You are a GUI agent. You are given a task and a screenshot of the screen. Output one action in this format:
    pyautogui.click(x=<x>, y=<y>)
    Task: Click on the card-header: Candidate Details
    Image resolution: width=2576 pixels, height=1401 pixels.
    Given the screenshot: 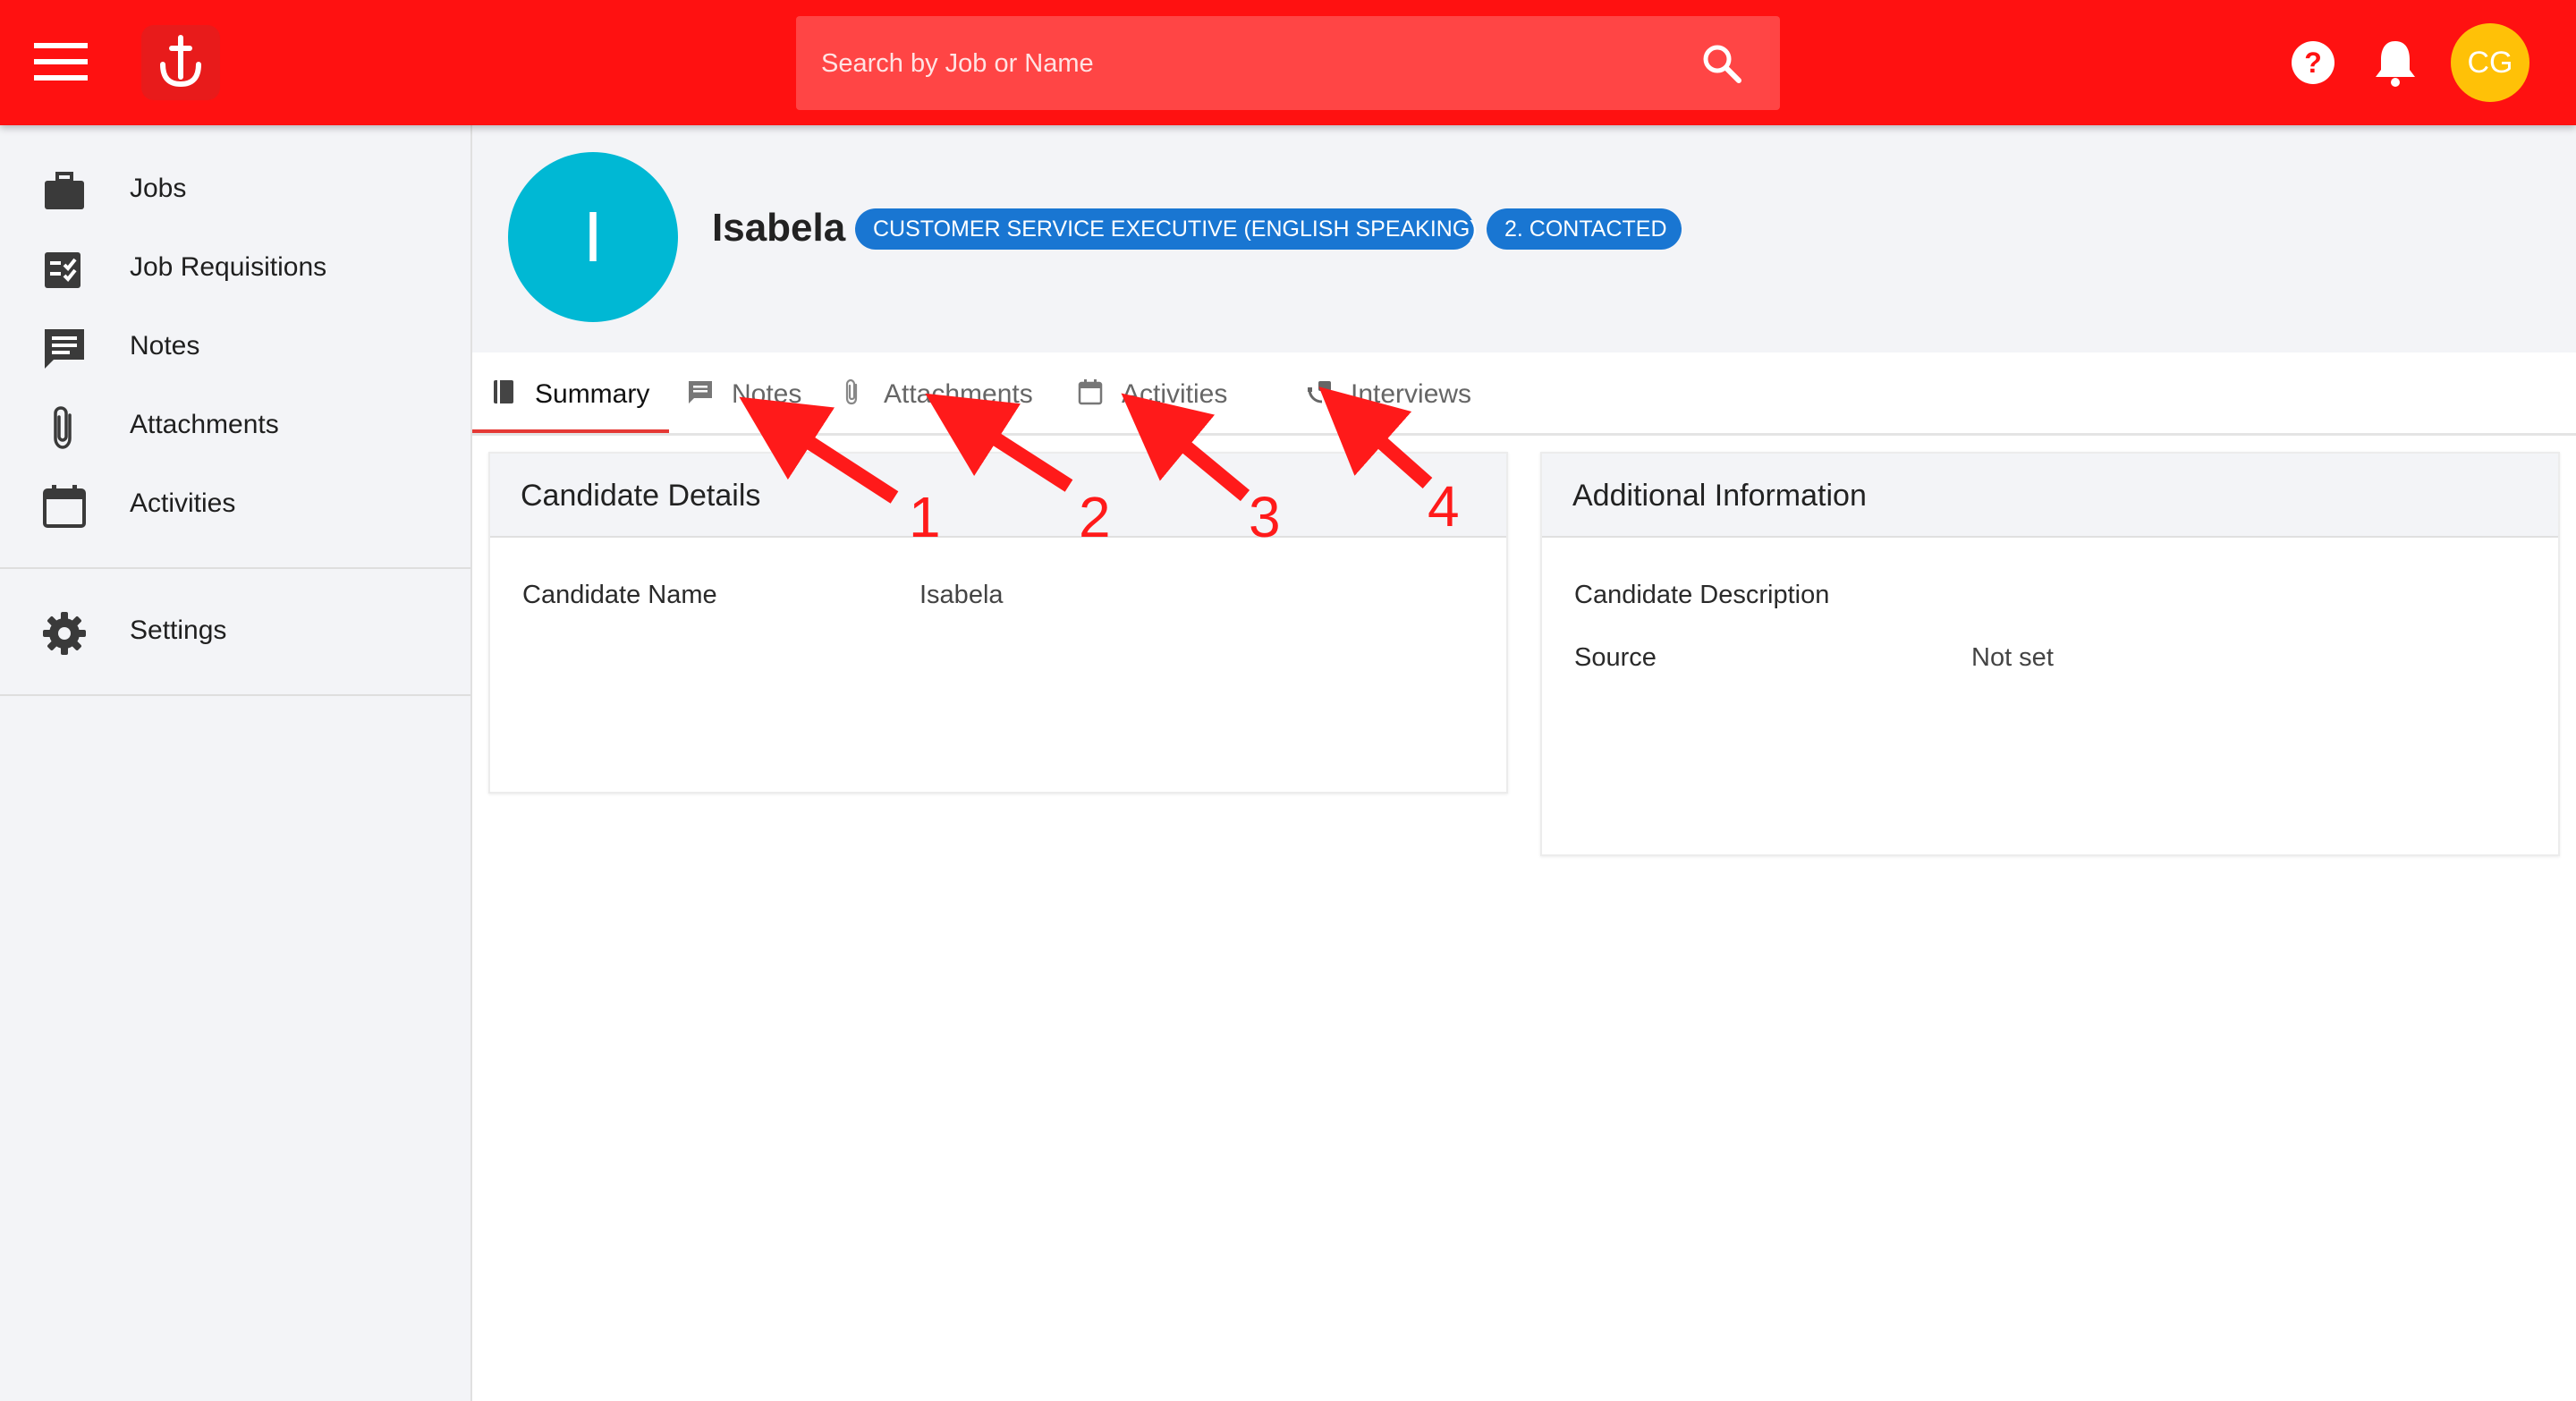 What is the action you would take?
    pyautogui.click(x=998, y=496)
    